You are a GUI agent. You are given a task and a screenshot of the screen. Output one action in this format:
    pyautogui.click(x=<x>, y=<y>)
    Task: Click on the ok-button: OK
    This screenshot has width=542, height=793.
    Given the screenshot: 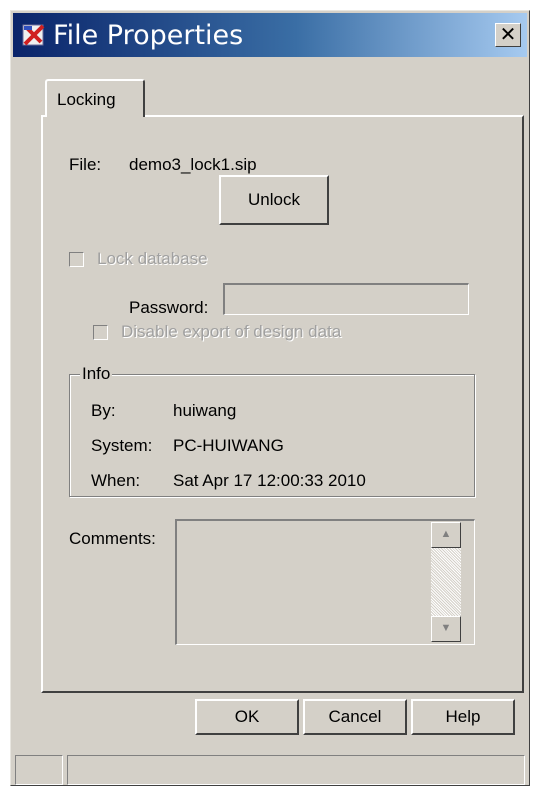 What is the action you would take?
    pyautogui.click(x=247, y=717)
    